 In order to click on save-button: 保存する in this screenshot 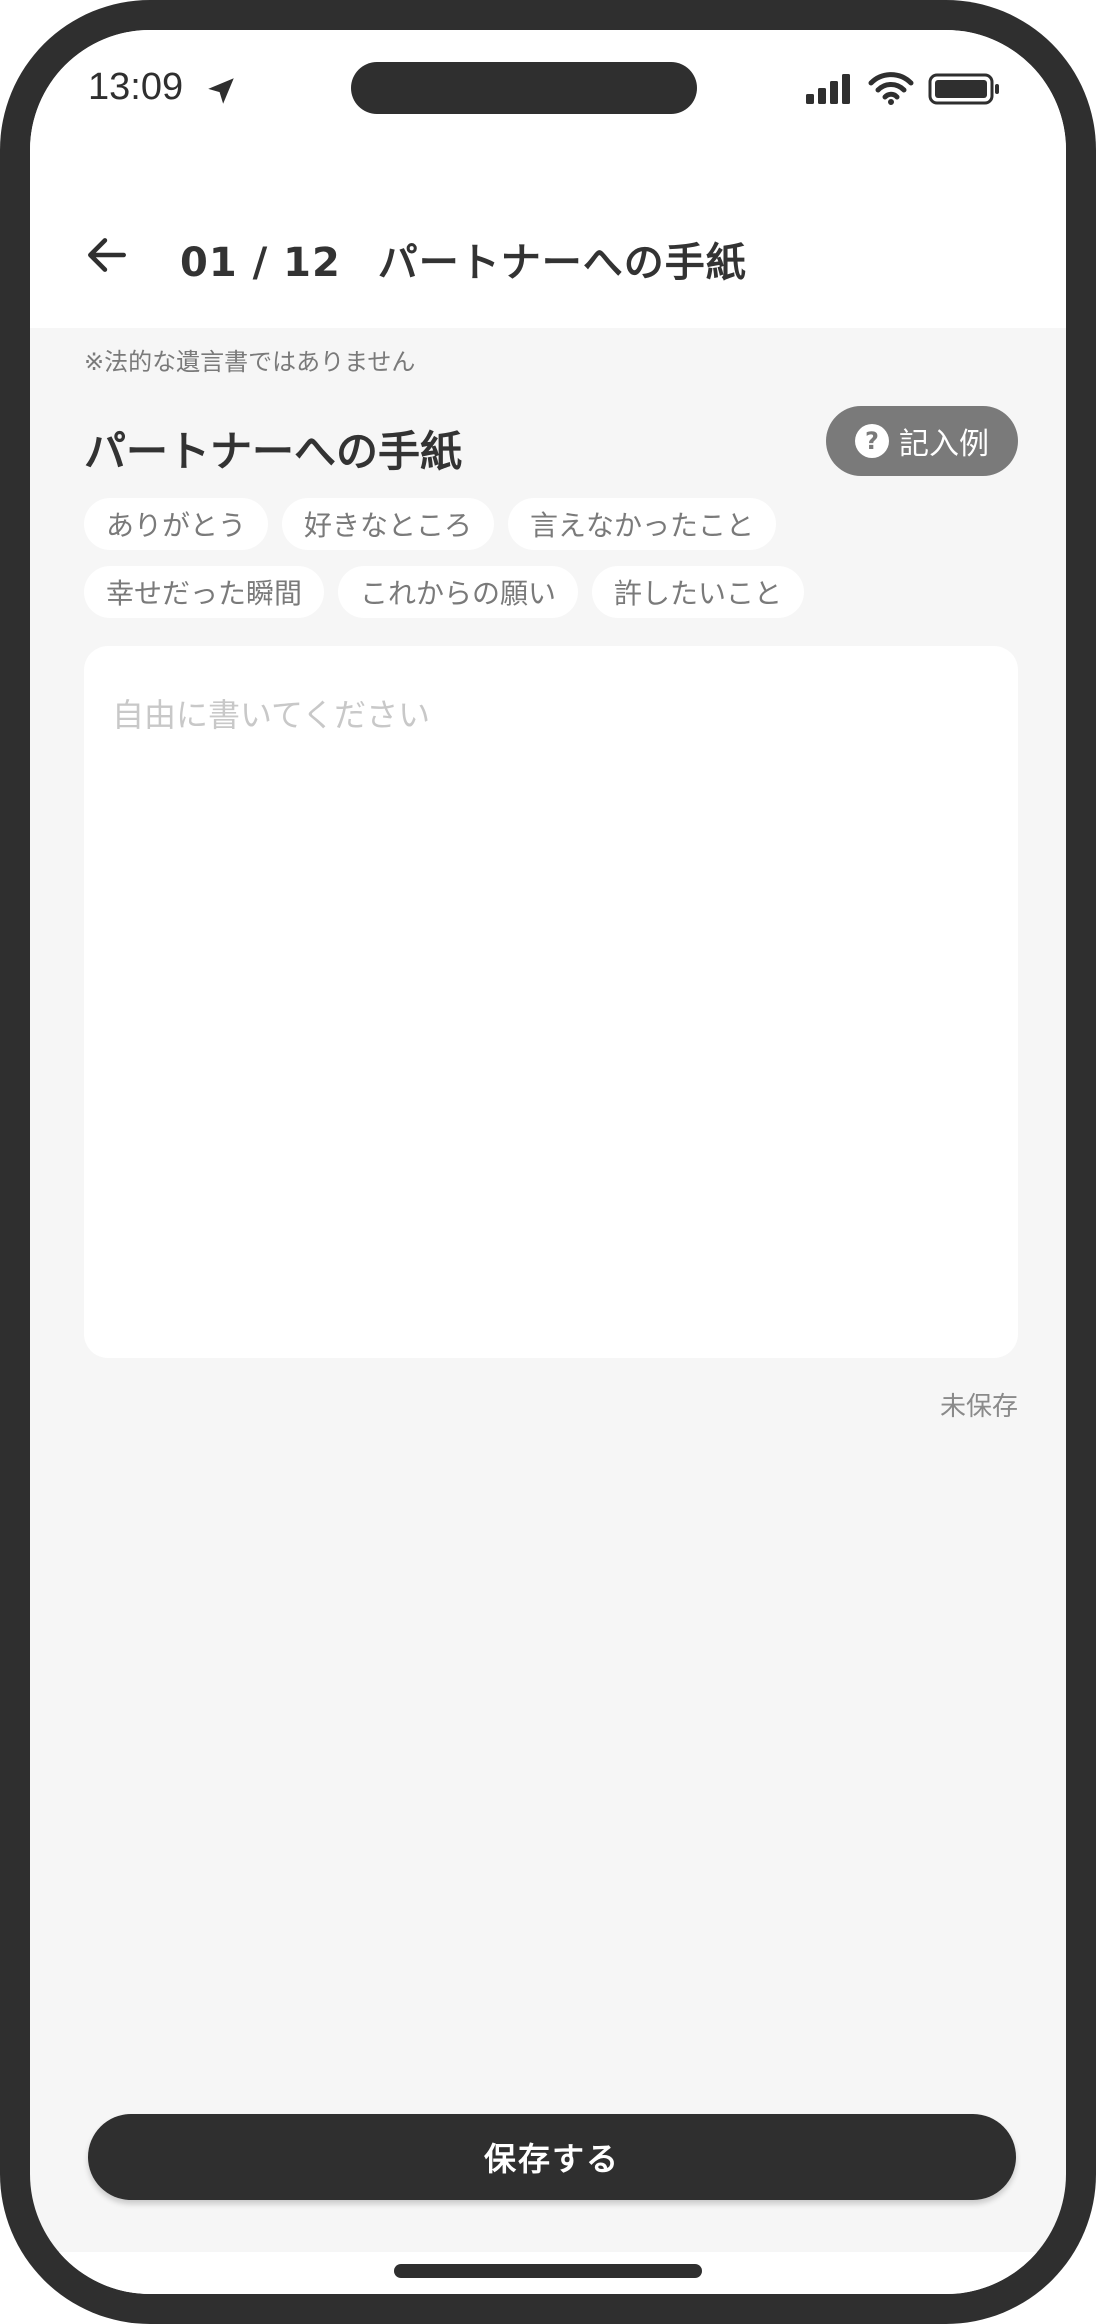, I will do `click(552, 2157)`.